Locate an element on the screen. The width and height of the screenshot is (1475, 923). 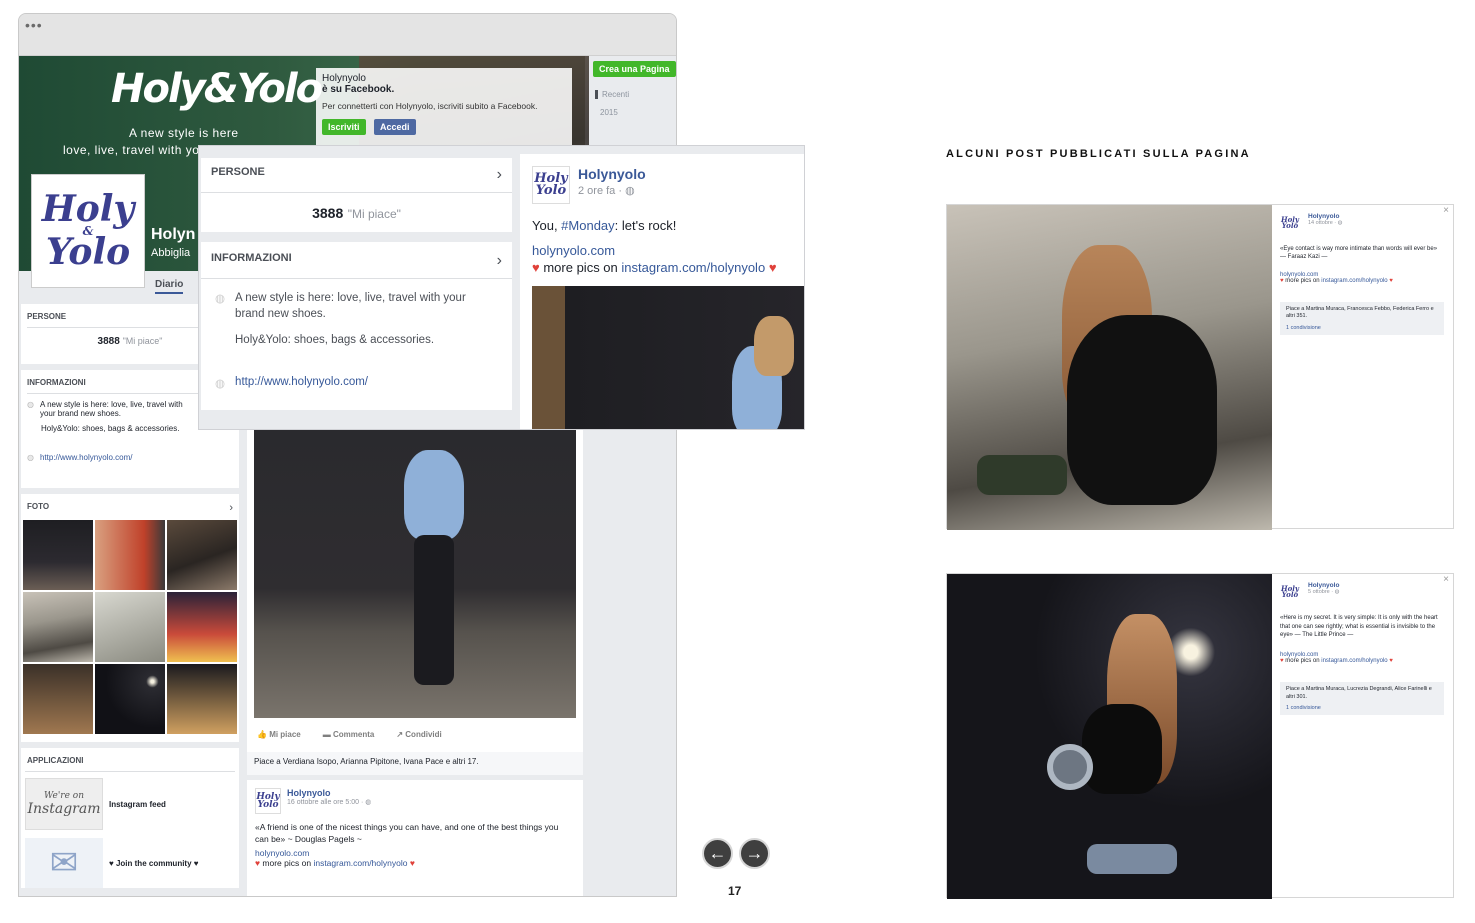
zoom-post-time: 2 ore fa · ◍ is located at coordinates (612, 190).